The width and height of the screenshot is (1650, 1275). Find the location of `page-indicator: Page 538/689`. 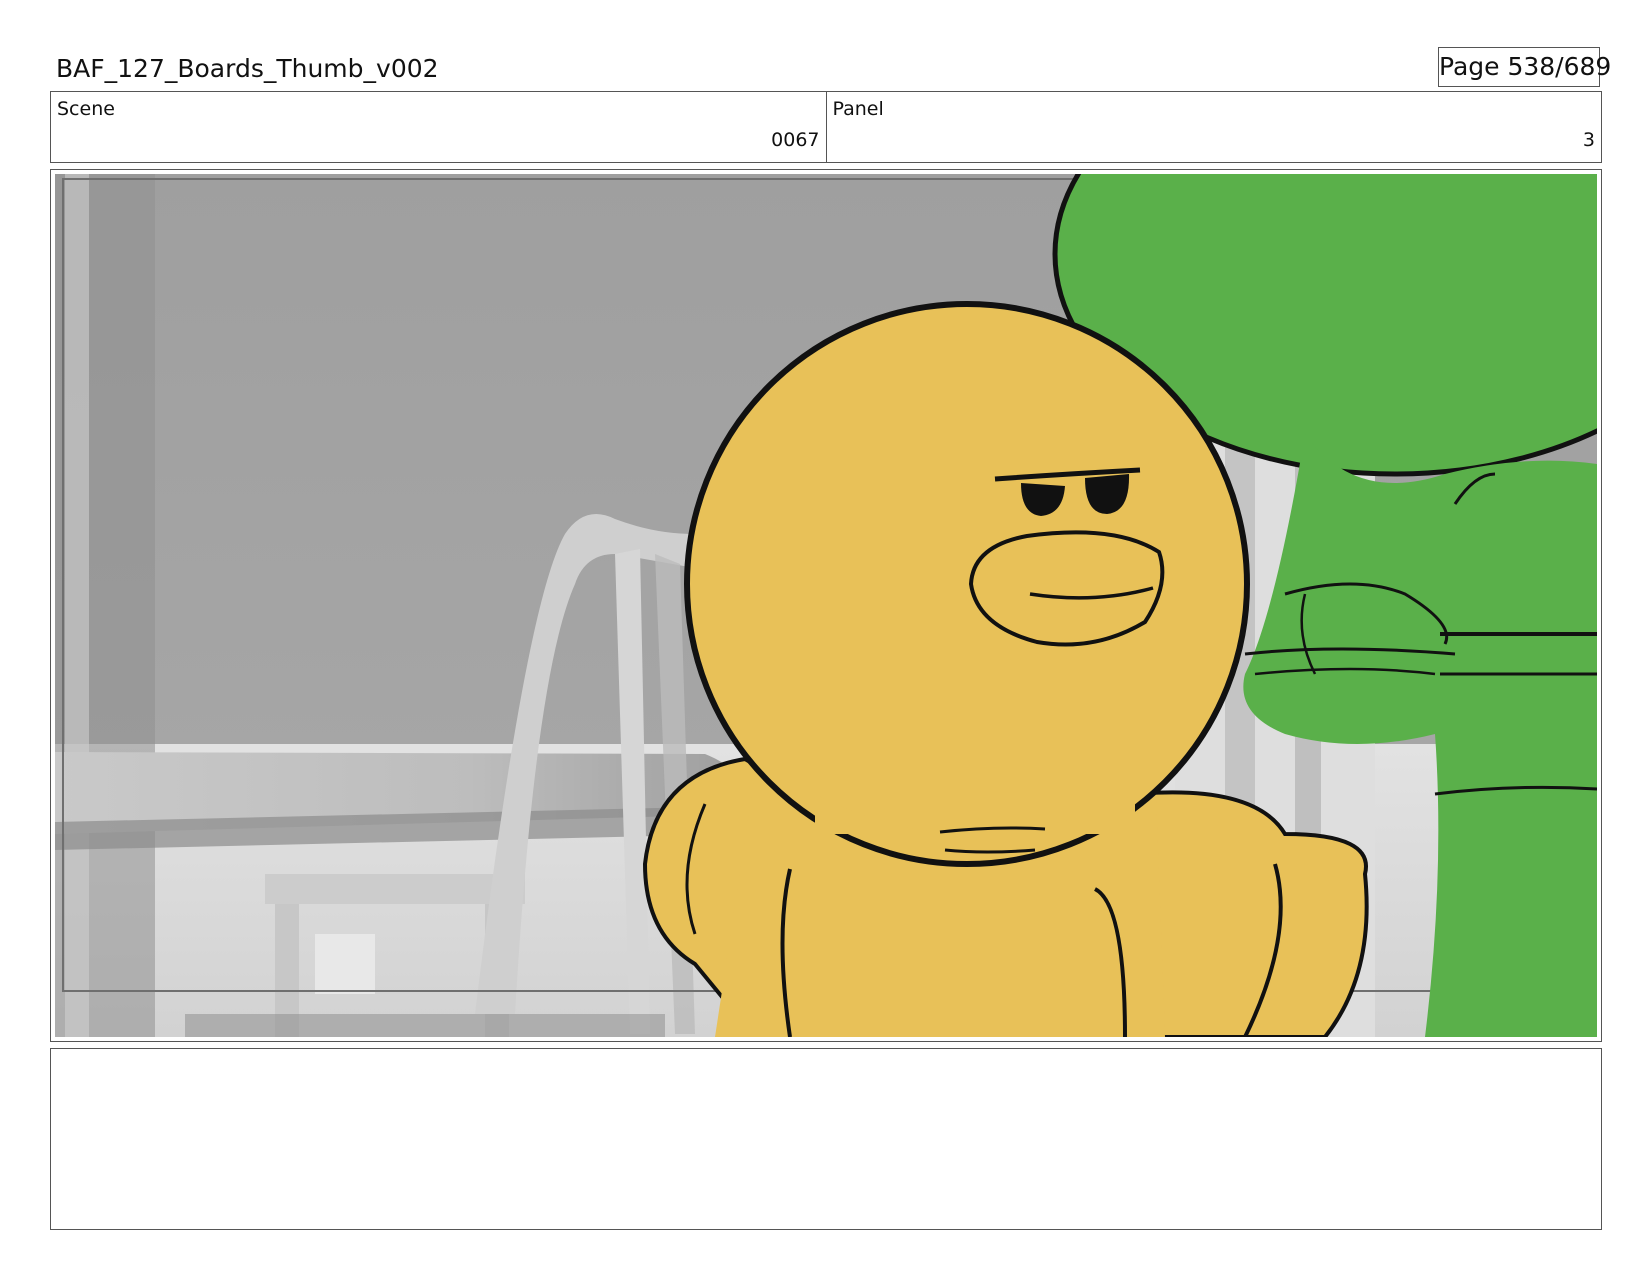

page-indicator: Page 538/689 is located at coordinates (1524, 67).